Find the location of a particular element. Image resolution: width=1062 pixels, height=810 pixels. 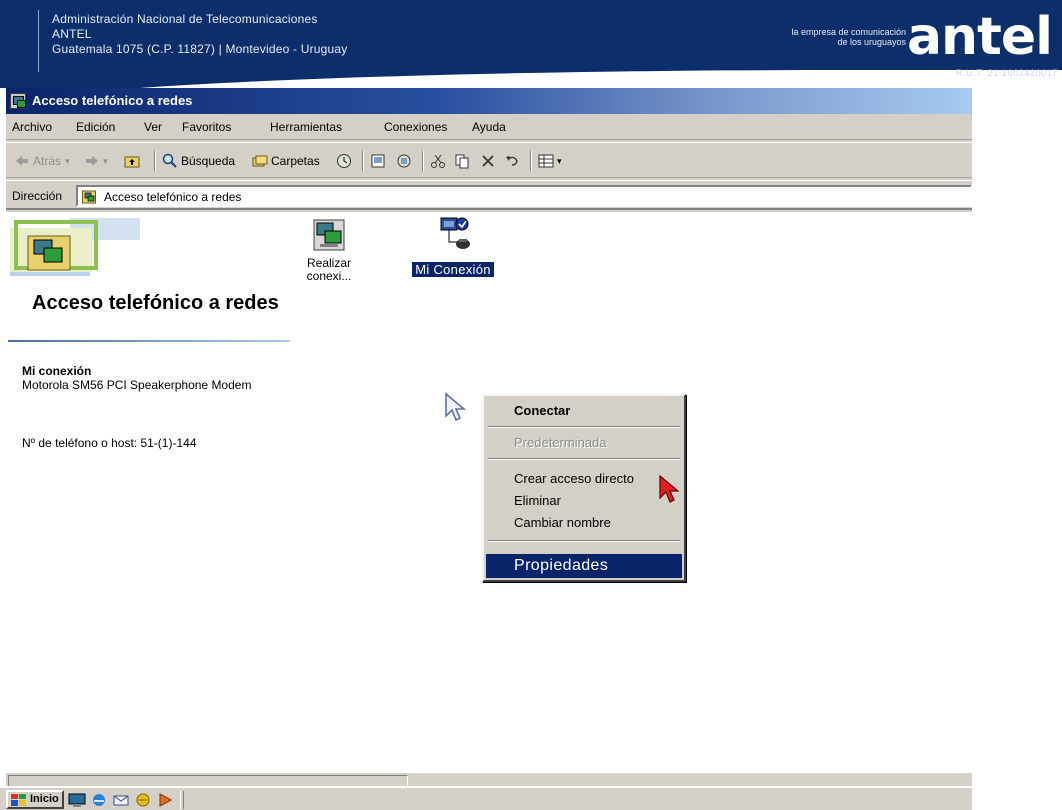

forward-button: ▾ is located at coordinates (96, 161).